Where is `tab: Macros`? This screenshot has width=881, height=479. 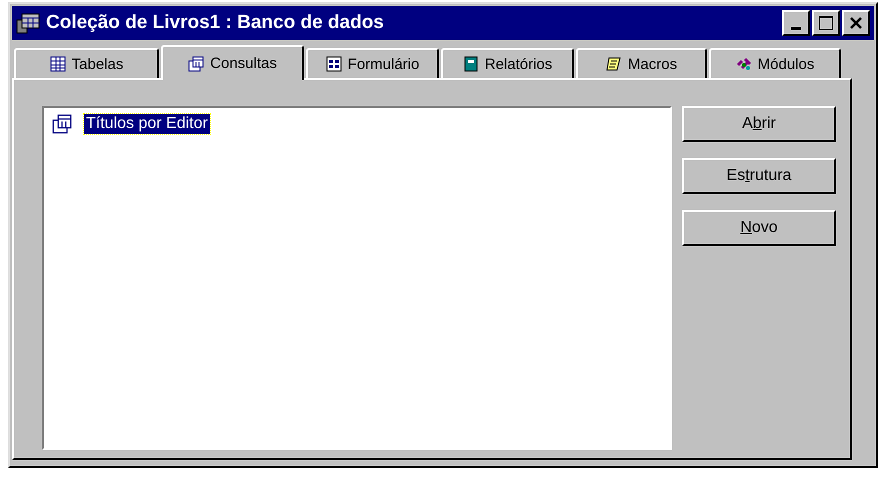
tab: Macros is located at coordinates (641, 63).